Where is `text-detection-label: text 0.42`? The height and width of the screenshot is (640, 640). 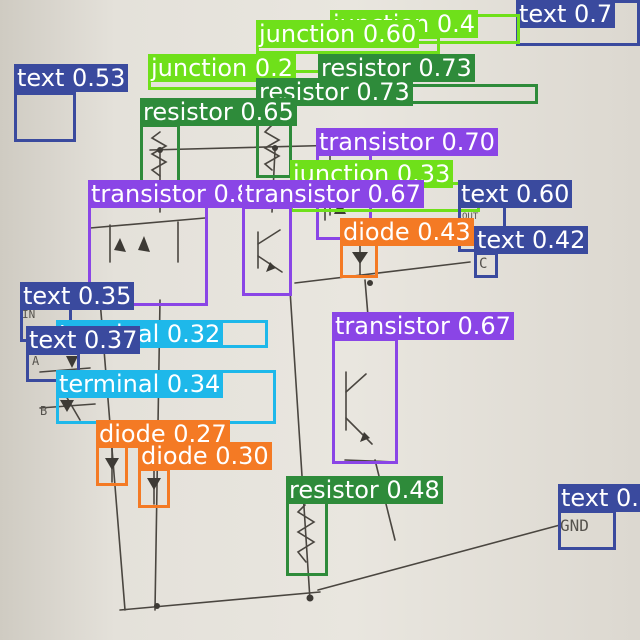 text-detection-label: text 0.42 is located at coordinates (531, 240).